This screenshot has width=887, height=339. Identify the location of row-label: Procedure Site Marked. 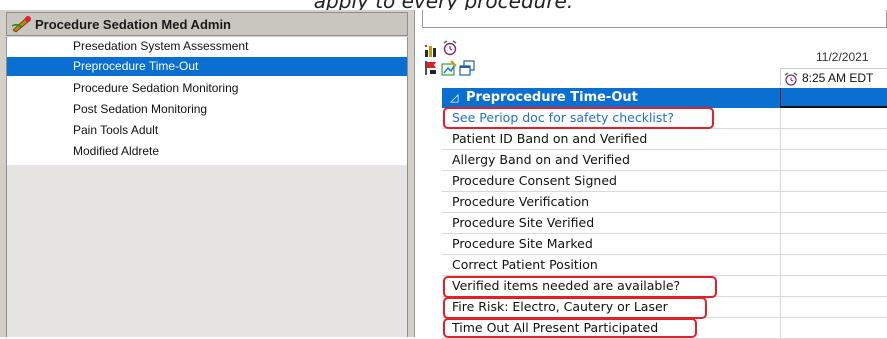
(522, 243).